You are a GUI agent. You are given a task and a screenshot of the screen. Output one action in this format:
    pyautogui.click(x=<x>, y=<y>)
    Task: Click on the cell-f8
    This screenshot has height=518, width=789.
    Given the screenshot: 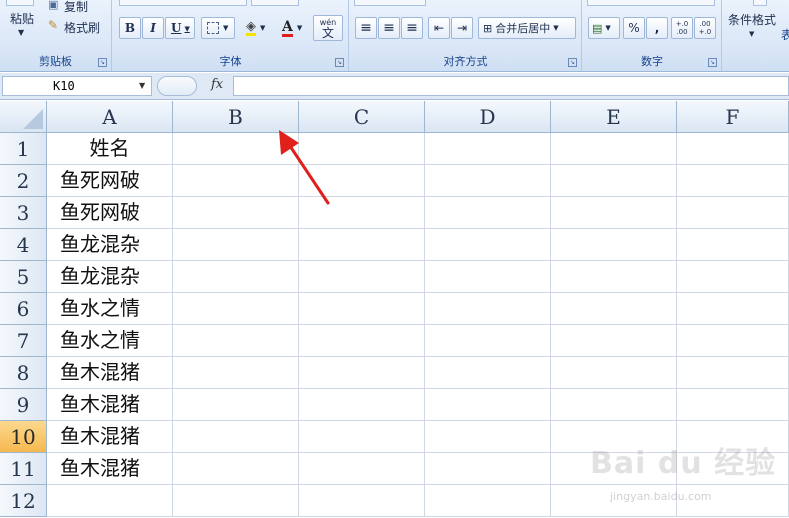 What is the action you would take?
    pyautogui.click(x=733, y=373)
    